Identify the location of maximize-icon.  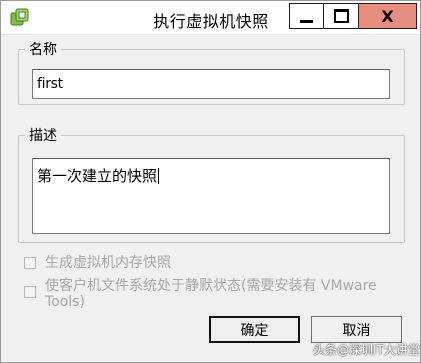
(341, 16).